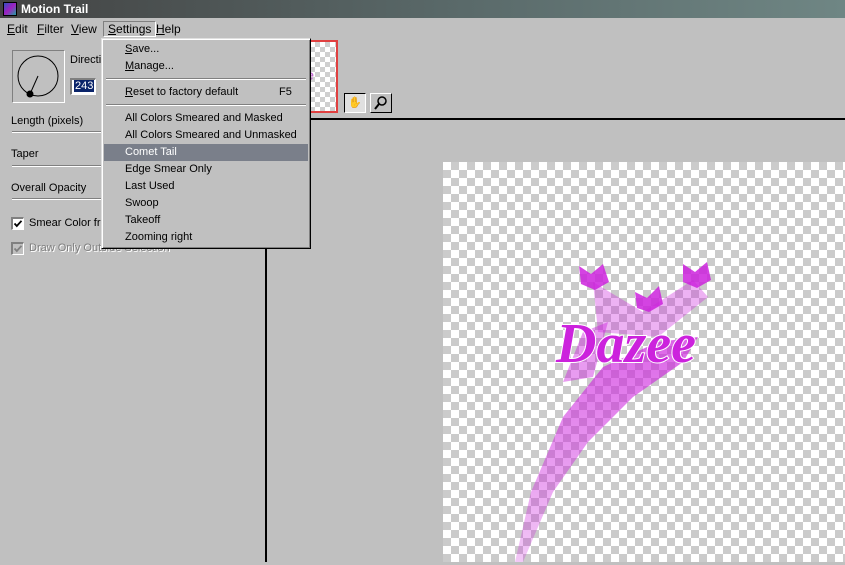  What do you see at coordinates (55, 9) in the screenshot?
I see `window-title: Motion Trail` at bounding box center [55, 9].